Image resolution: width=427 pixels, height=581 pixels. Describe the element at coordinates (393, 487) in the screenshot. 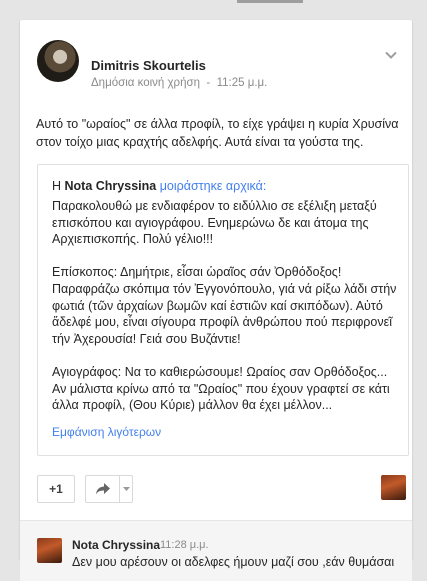

I see `plus-one-user-avatar` at that location.